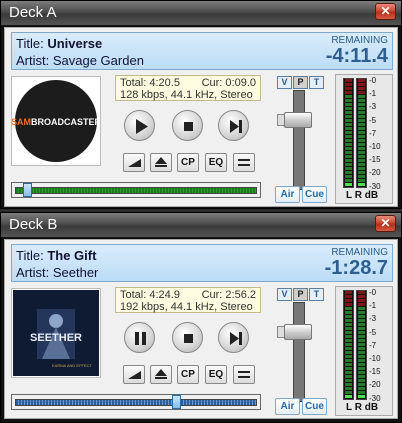 Image resolution: width=402 pixels, height=423 pixels. What do you see at coordinates (30, 43) in the screenshot?
I see `title-label: Title:` at bounding box center [30, 43].